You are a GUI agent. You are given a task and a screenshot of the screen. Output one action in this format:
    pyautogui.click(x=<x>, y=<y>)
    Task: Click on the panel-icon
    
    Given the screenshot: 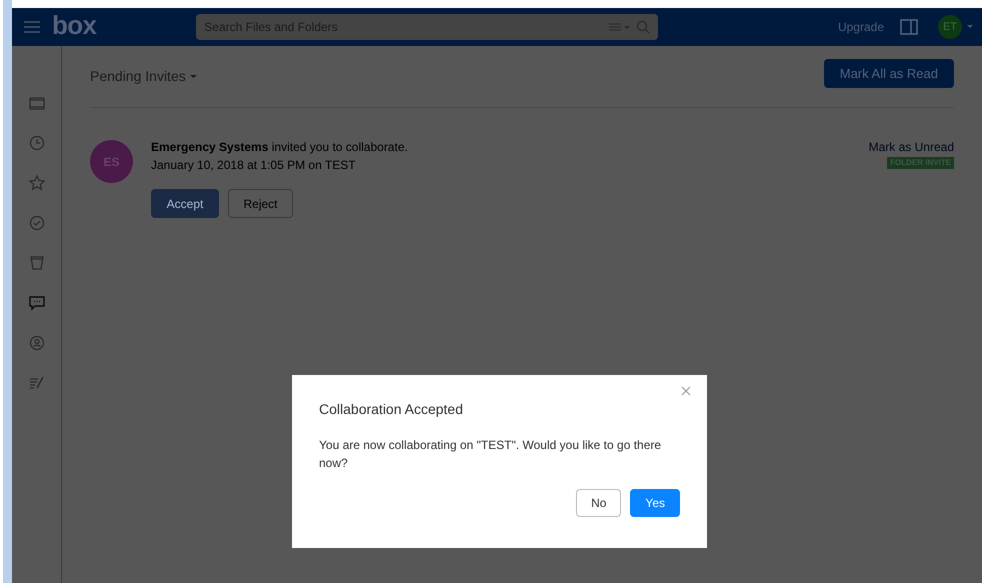 What is the action you would take?
    pyautogui.click(x=909, y=27)
    